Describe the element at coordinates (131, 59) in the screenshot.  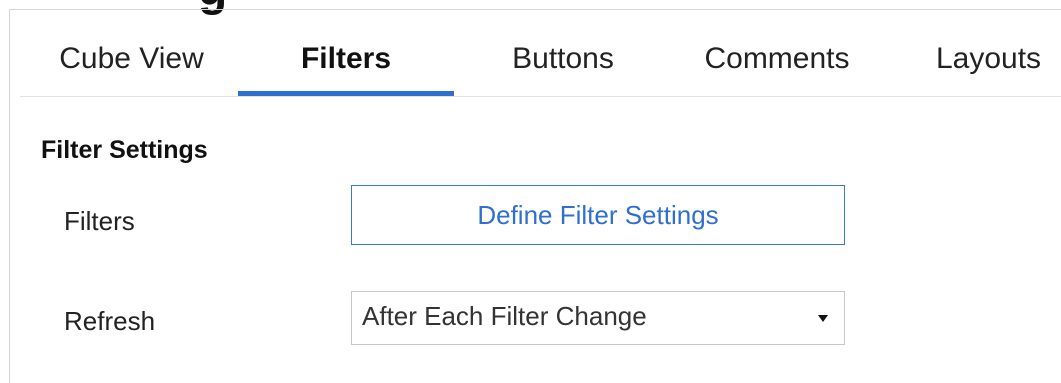
I see `tab-cube-view: Cube View` at that location.